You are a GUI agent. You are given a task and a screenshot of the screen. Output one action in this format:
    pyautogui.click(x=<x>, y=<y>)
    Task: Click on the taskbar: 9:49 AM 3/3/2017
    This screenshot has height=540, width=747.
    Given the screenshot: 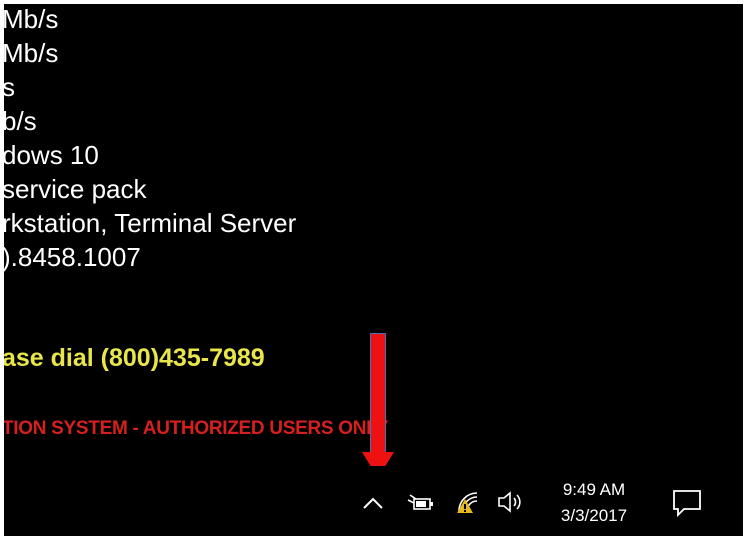 What is the action you would take?
    pyautogui.click(x=373, y=501)
    